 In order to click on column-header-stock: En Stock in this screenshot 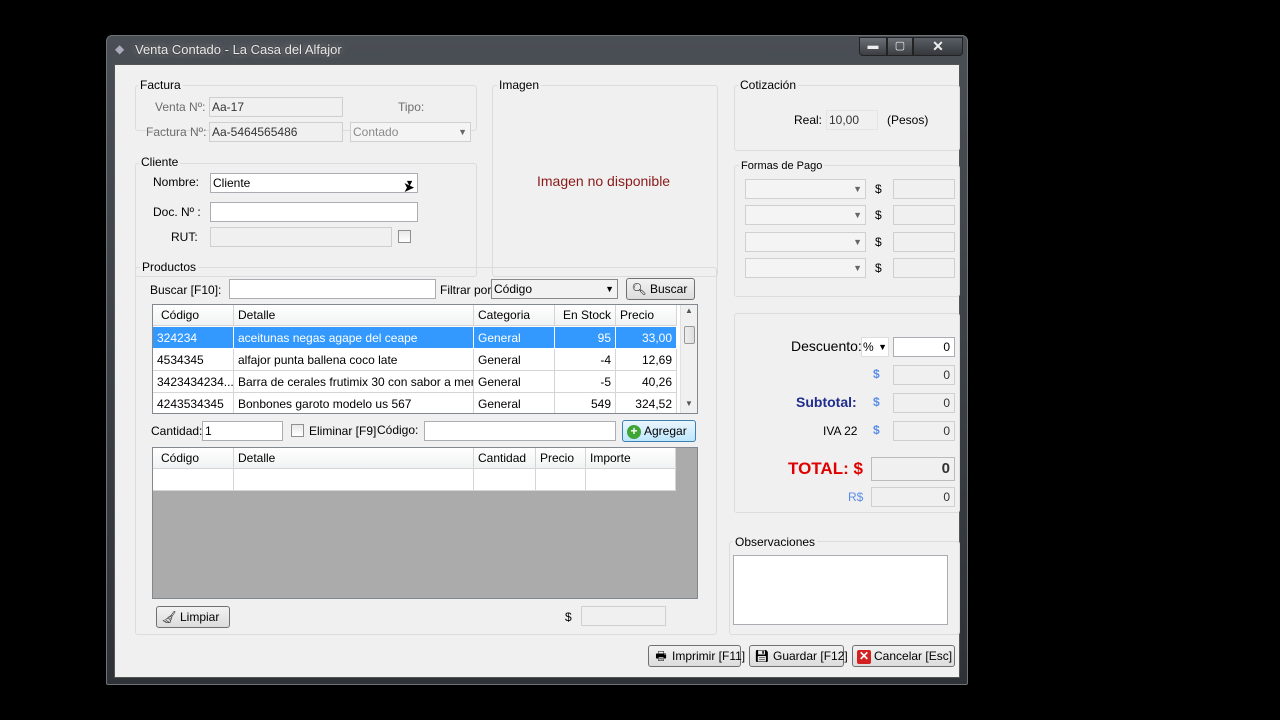, I will do `click(585, 315)`.